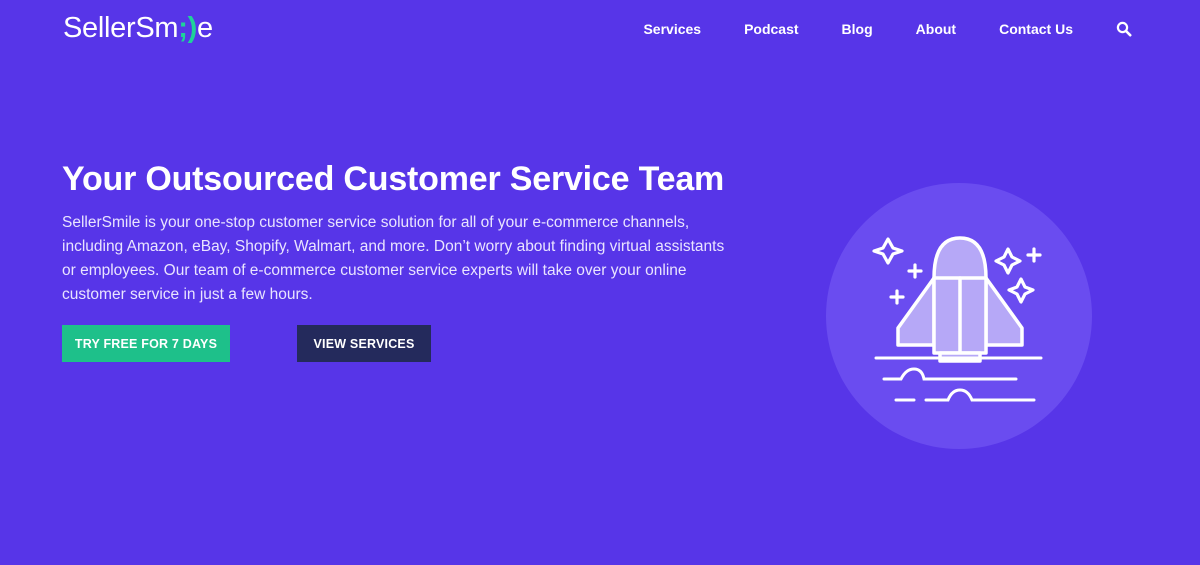 The width and height of the screenshot is (1200, 565). I want to click on nav-item-blog: Blog, so click(857, 29).